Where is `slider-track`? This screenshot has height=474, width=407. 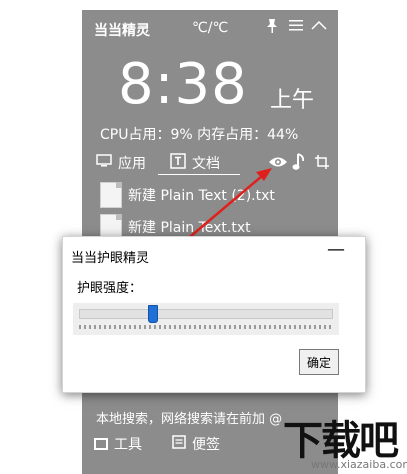 slider-track is located at coordinates (206, 314).